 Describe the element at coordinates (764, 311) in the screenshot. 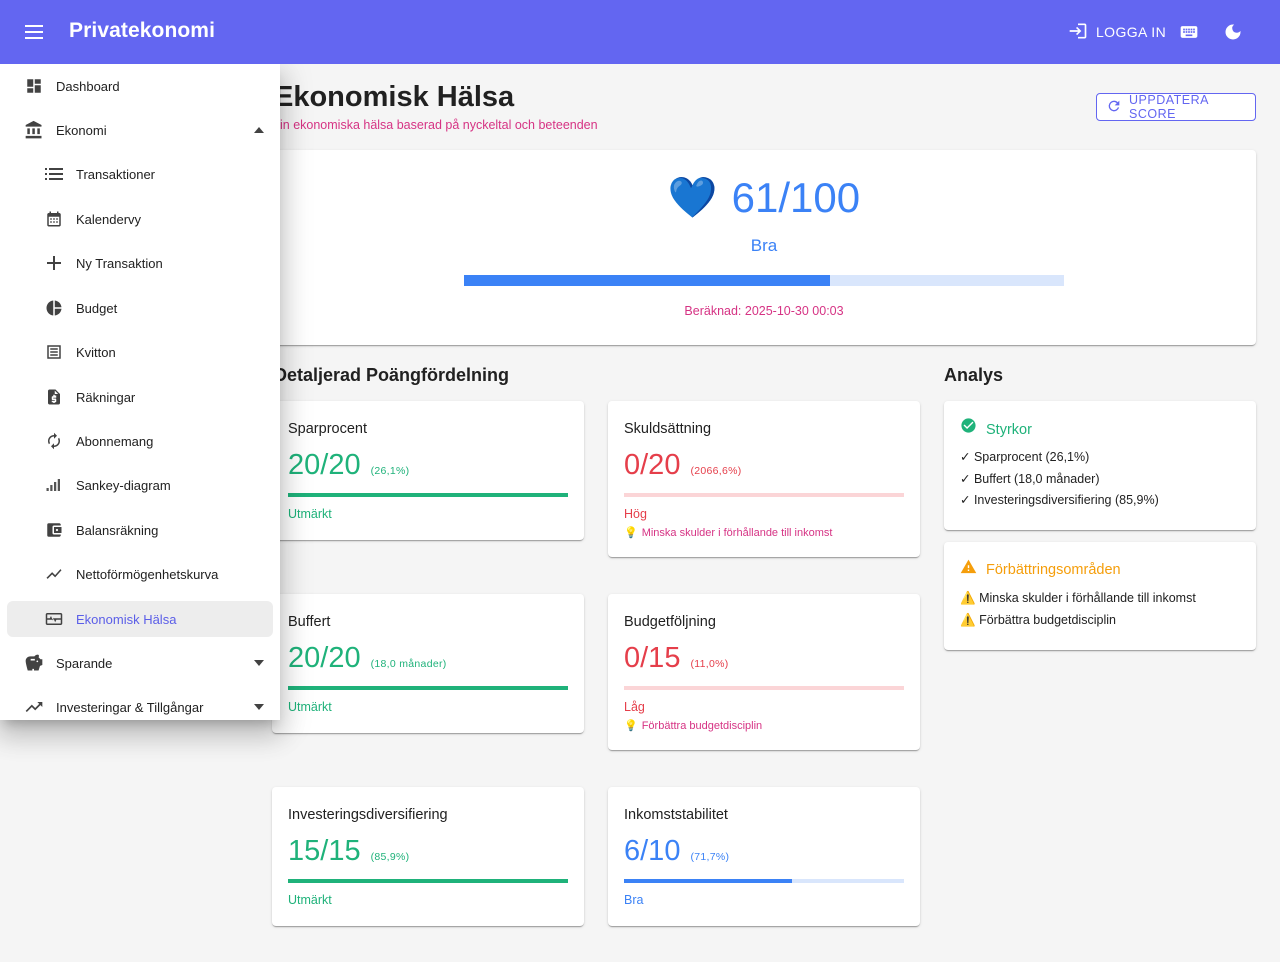

I see `computed-timestamp: Beräknad: 2025-10-30 00:03` at that location.